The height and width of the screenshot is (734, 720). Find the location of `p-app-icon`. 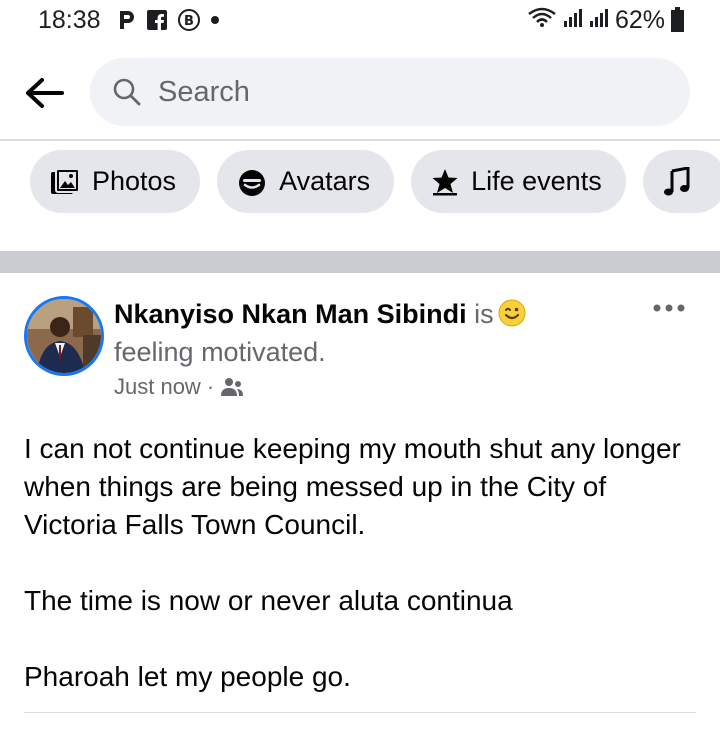

p-app-icon is located at coordinates (127, 20).